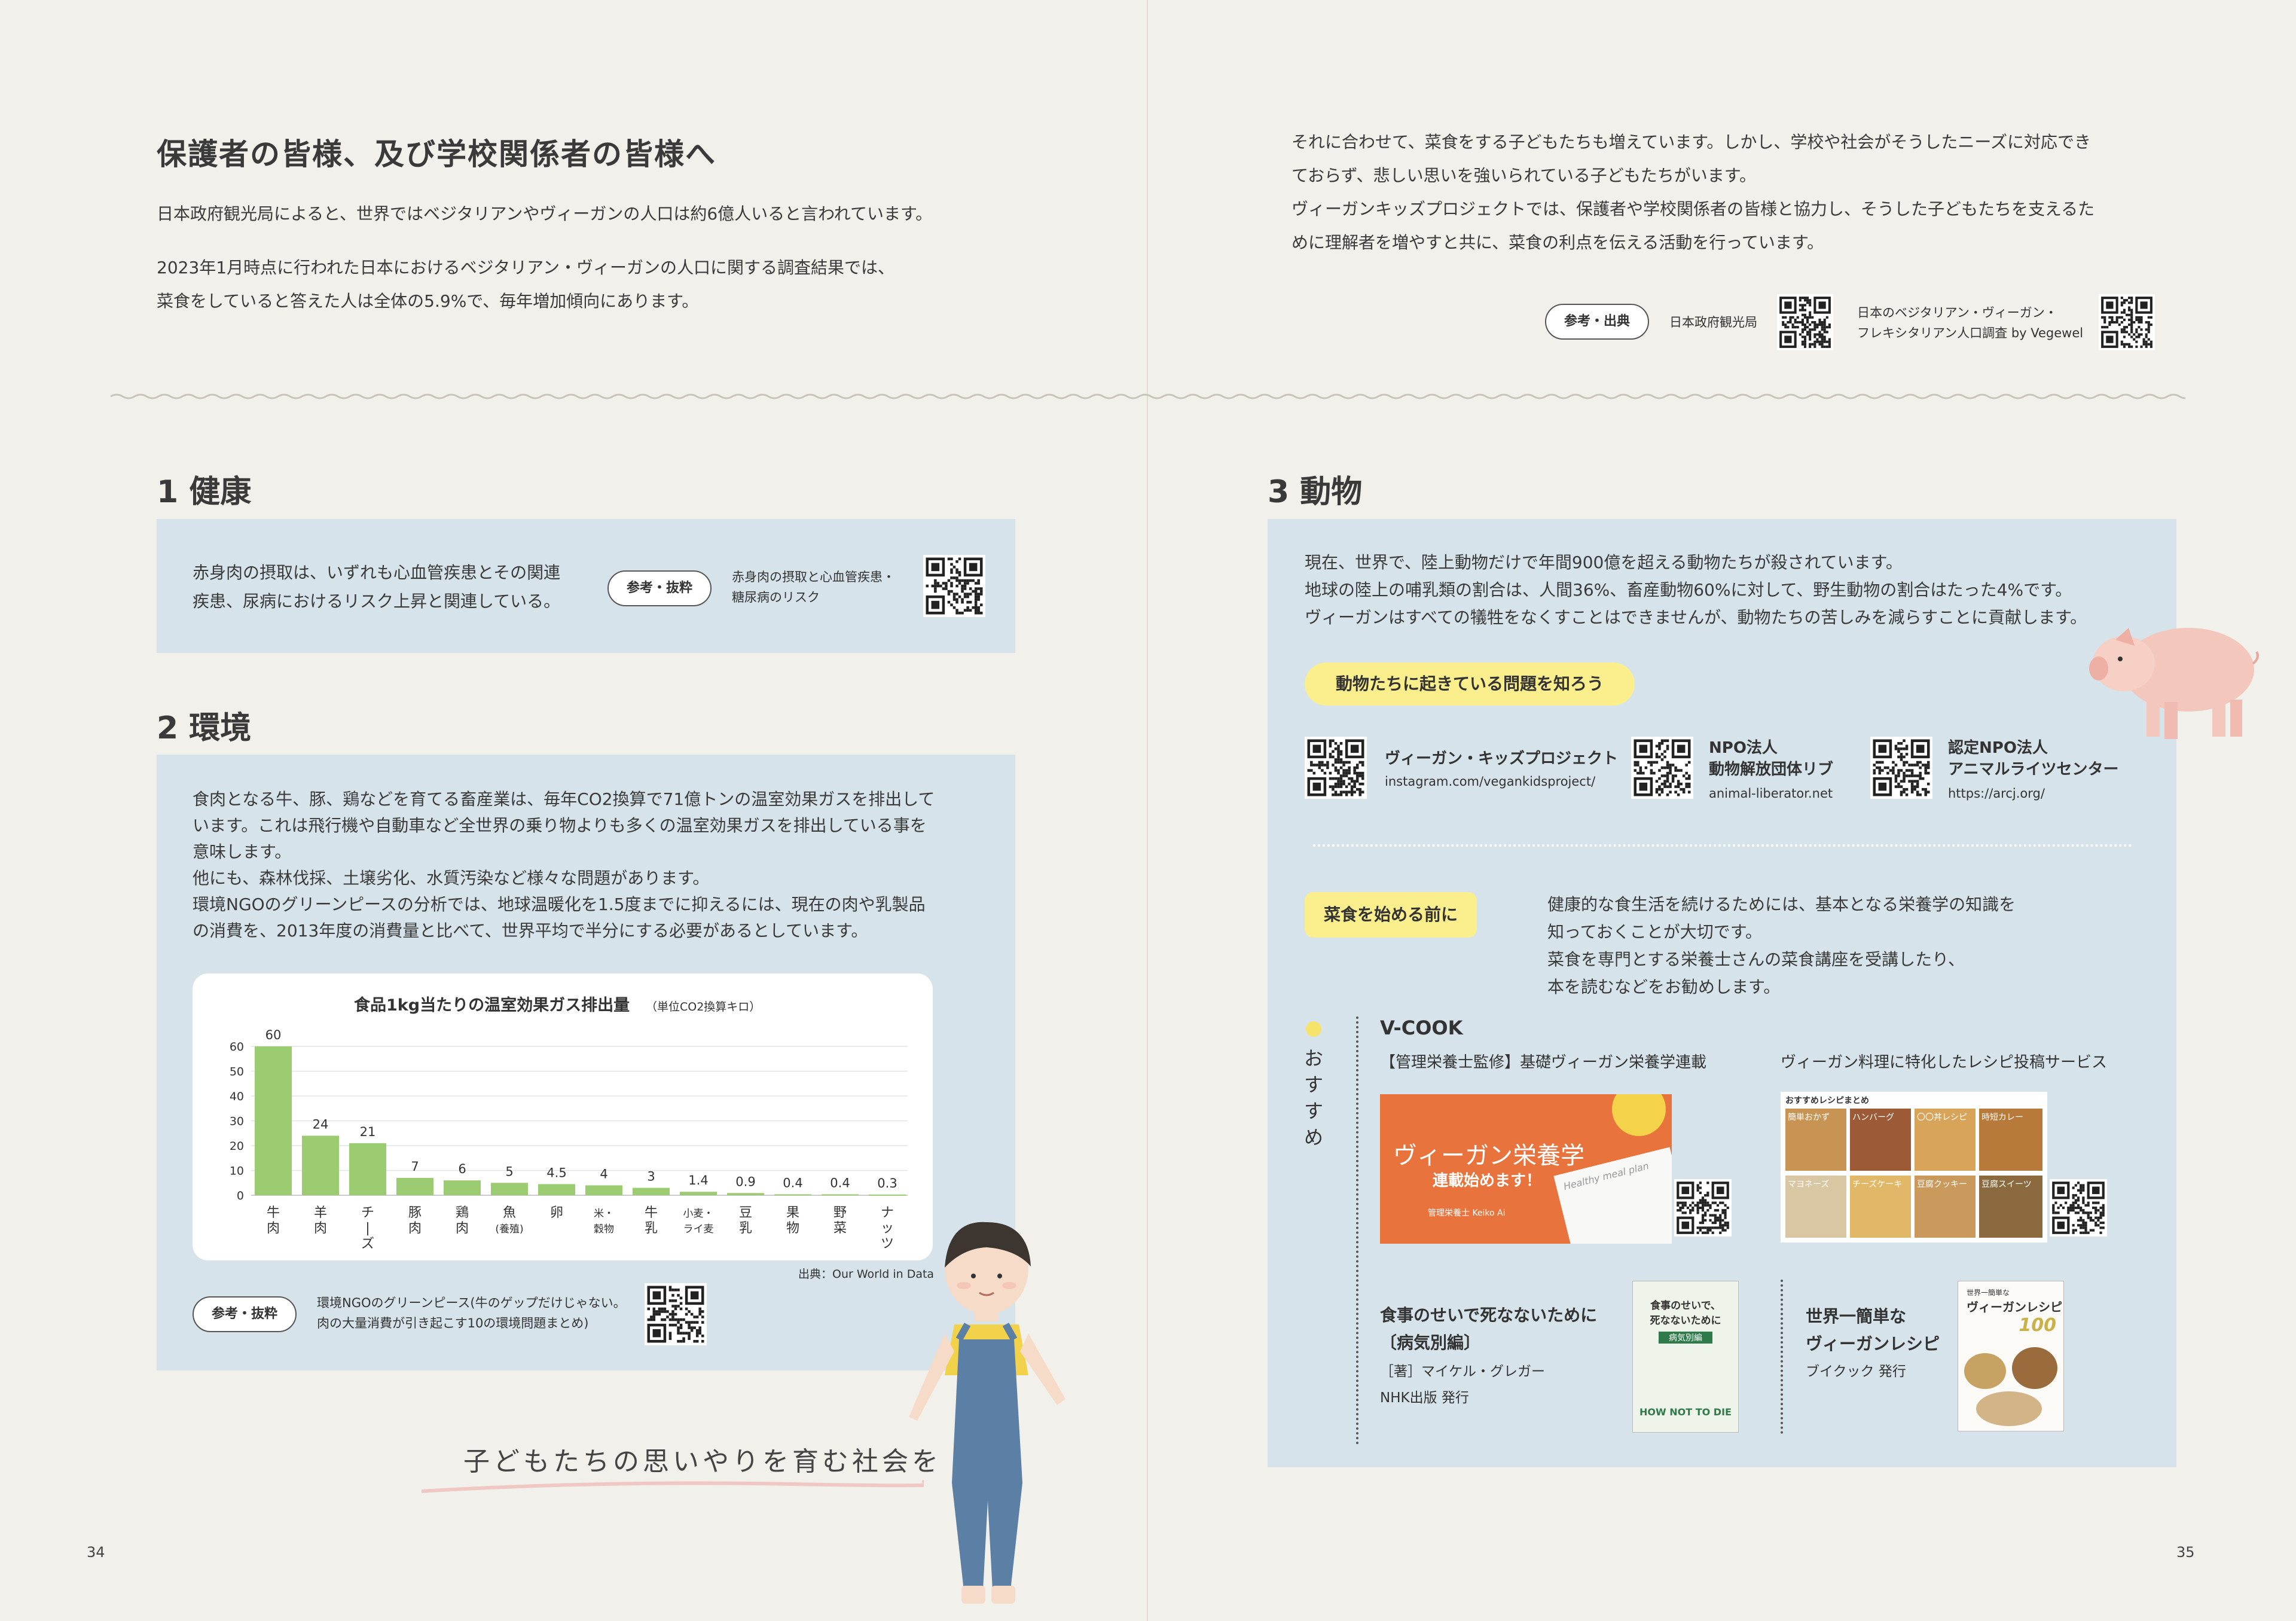 This screenshot has height=1621, width=2296. Describe the element at coordinates (698, 1214) in the screenshot. I see `x-tick-label: 小麦・` at that location.